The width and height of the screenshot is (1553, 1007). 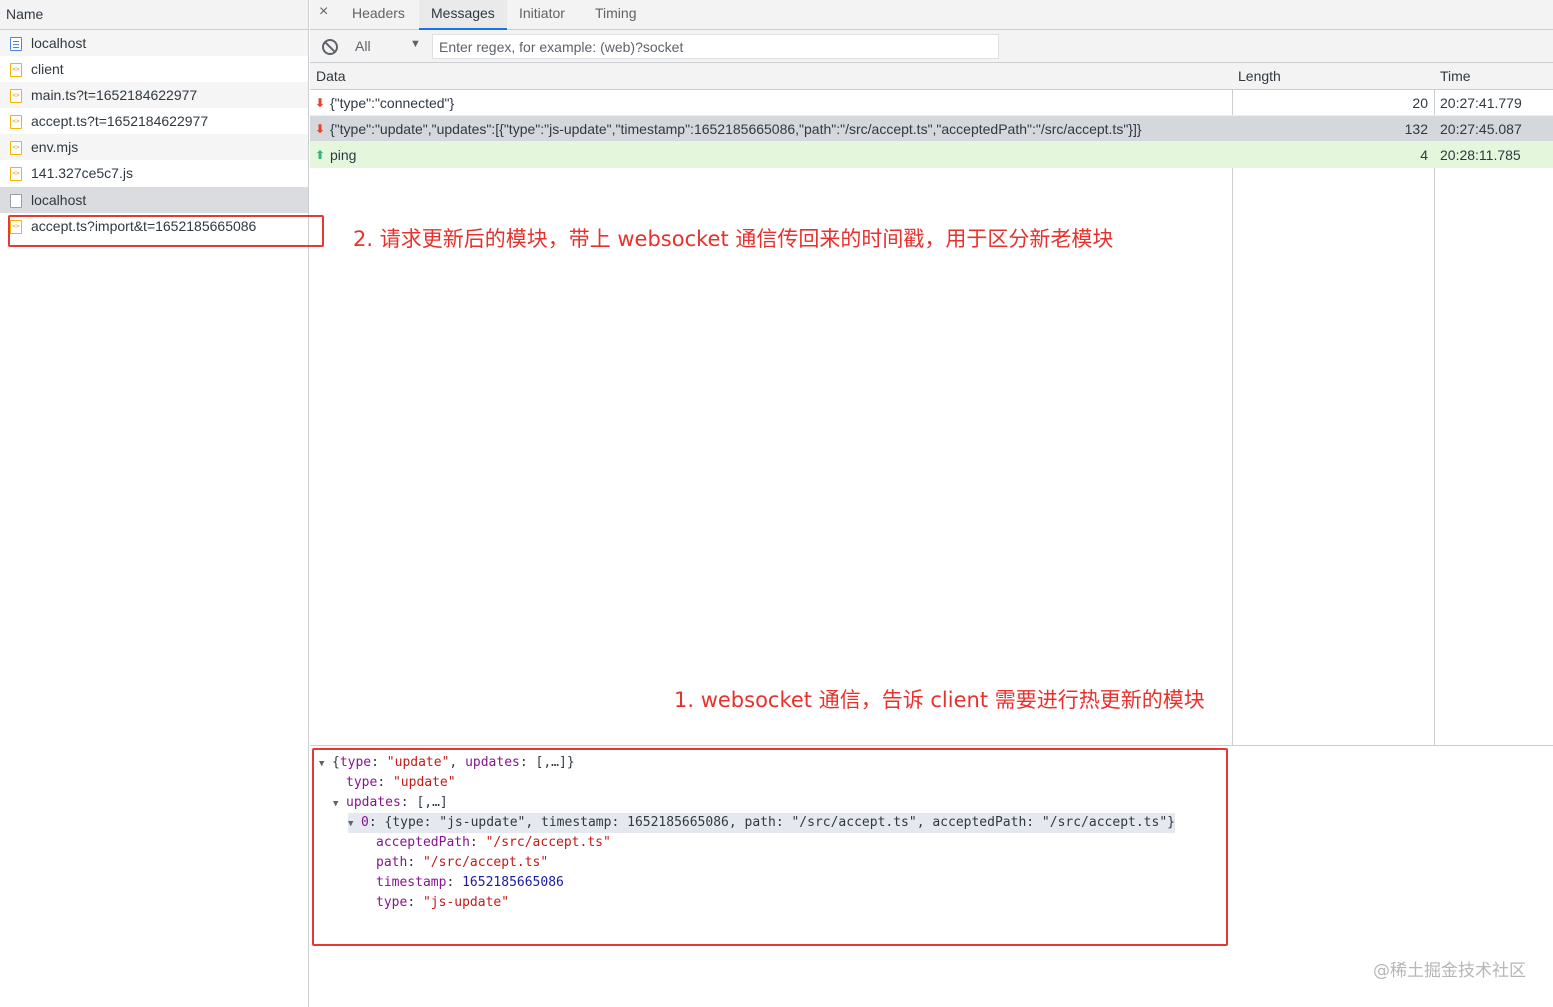 What do you see at coordinates (320, 155) in the screenshot?
I see `sent-arrow-icon: ⬆` at bounding box center [320, 155].